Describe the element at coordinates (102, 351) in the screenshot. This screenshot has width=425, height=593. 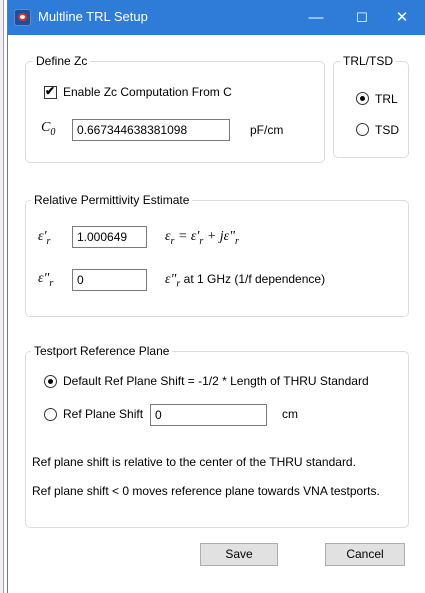
I see `testport-legend: Testport Reference Plane` at that location.